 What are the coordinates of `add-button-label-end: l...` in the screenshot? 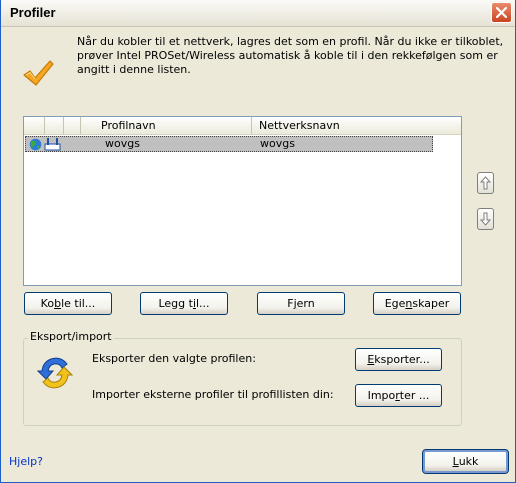 It's located at (203, 303).